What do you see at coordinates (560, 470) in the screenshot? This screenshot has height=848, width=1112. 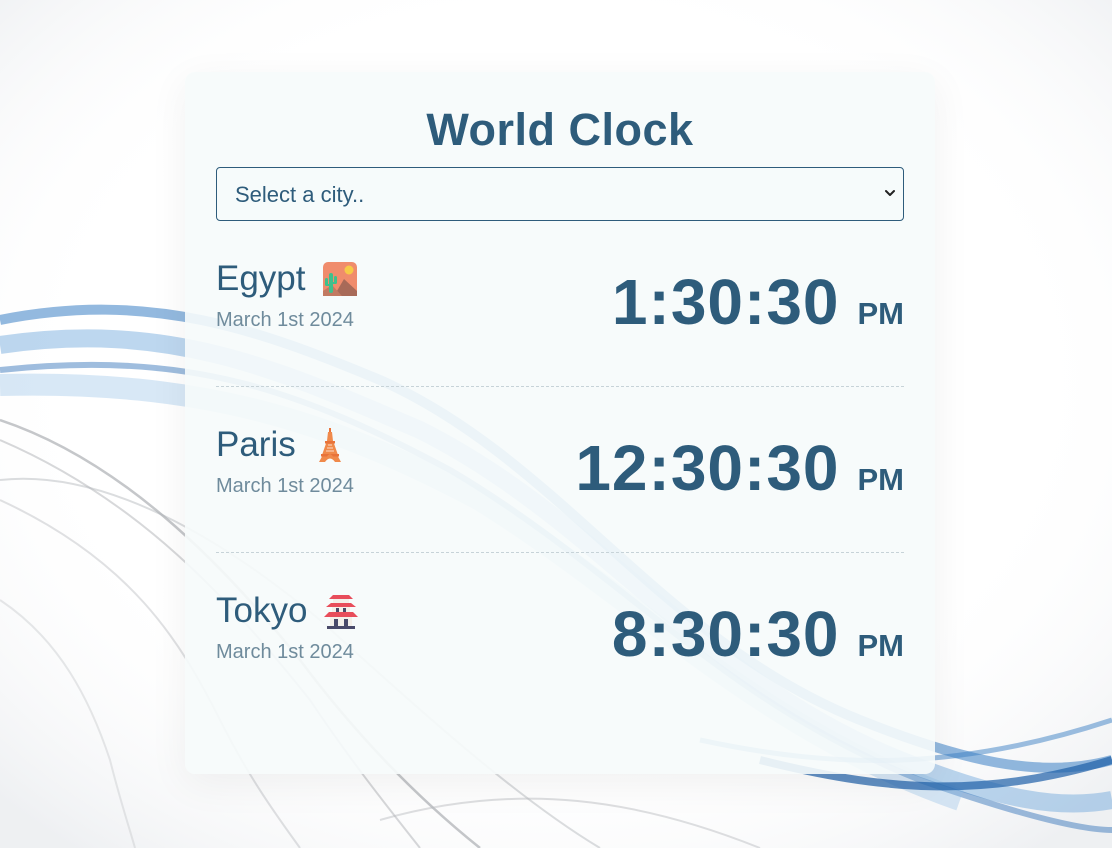 I see `city-row-paris: Paris March 1st 2024 12:30:30 PM` at bounding box center [560, 470].